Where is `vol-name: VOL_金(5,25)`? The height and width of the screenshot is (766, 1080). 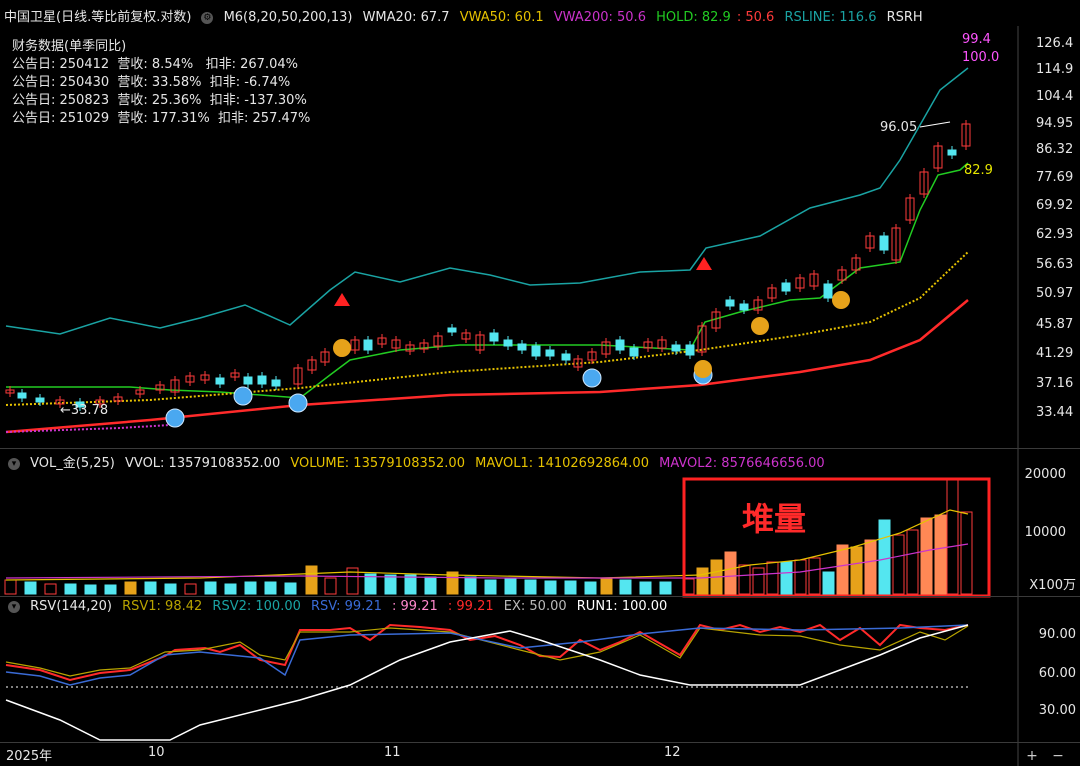 vol-name: VOL_金(5,25) is located at coordinates (72, 463).